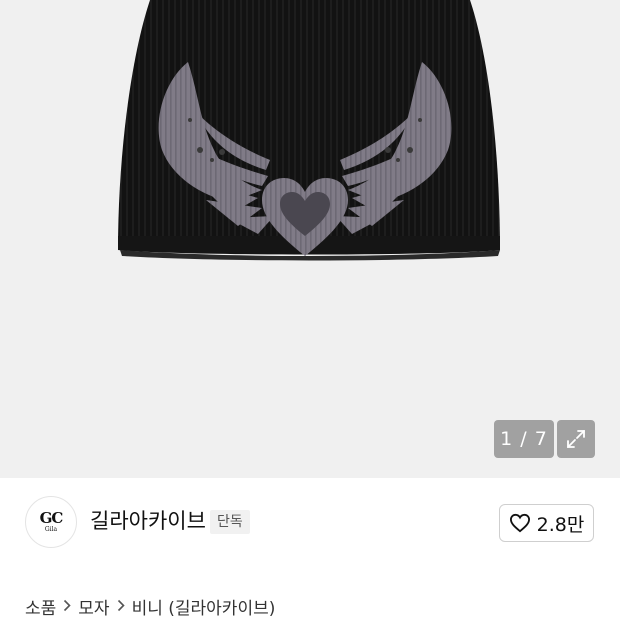 This screenshot has width=620, height=620. I want to click on store-logo: GC Gila, so click(51, 522).